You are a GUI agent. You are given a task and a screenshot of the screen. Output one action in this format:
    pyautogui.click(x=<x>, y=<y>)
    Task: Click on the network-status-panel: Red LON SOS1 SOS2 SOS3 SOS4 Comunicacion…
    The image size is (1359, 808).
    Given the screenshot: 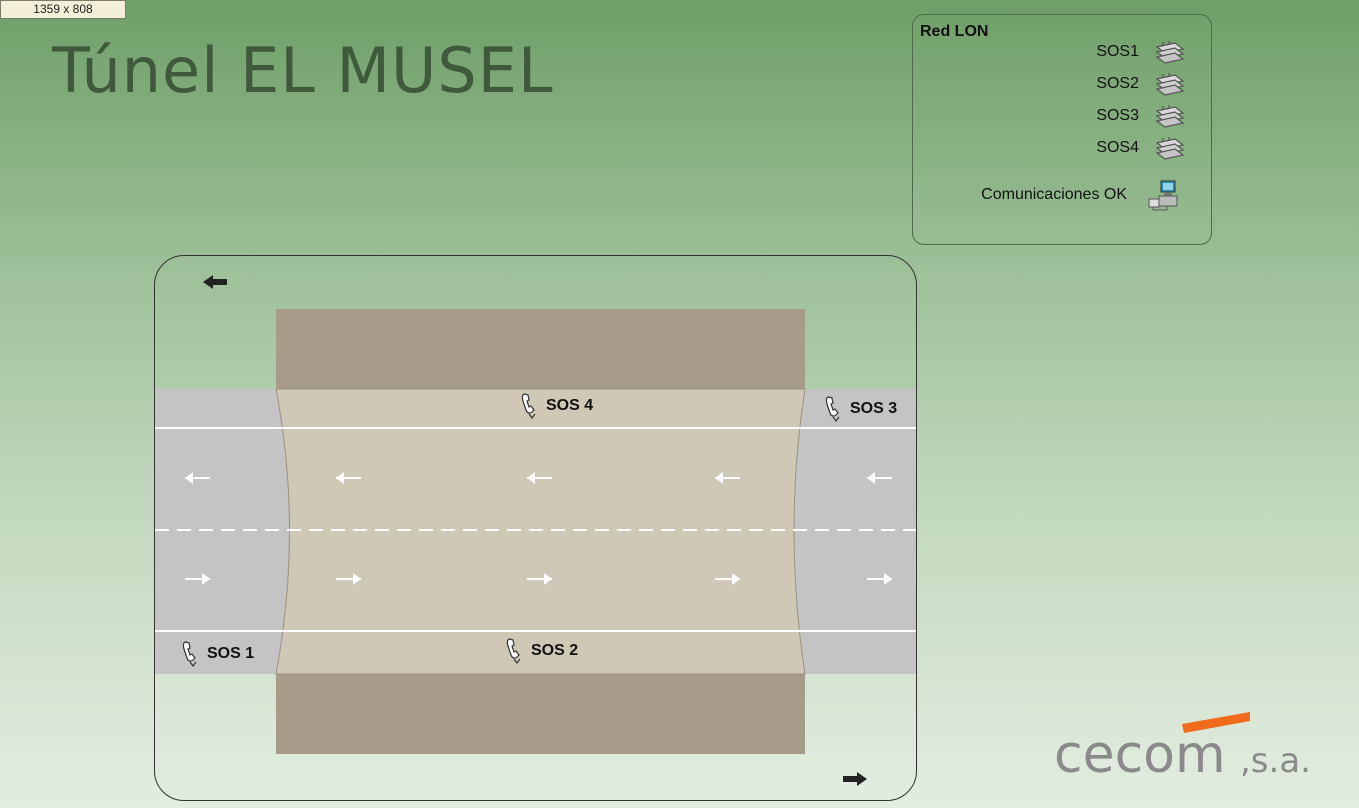 What is the action you would take?
    pyautogui.click(x=1062, y=129)
    